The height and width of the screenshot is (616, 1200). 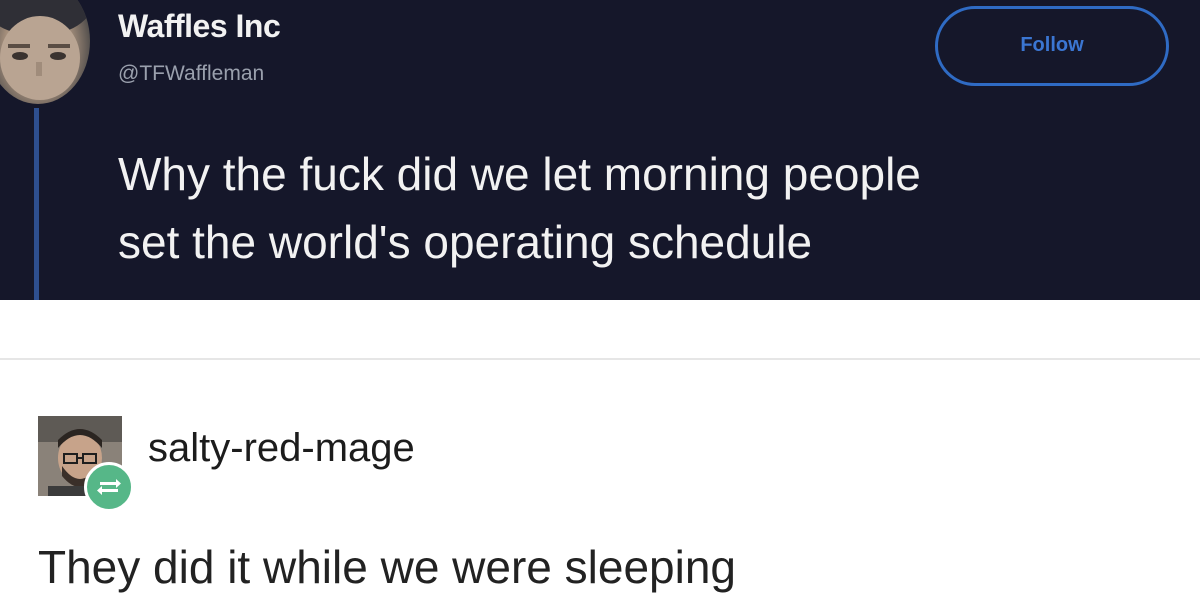 I want to click on tweet-handle: @TFWaffleman, so click(x=191, y=74).